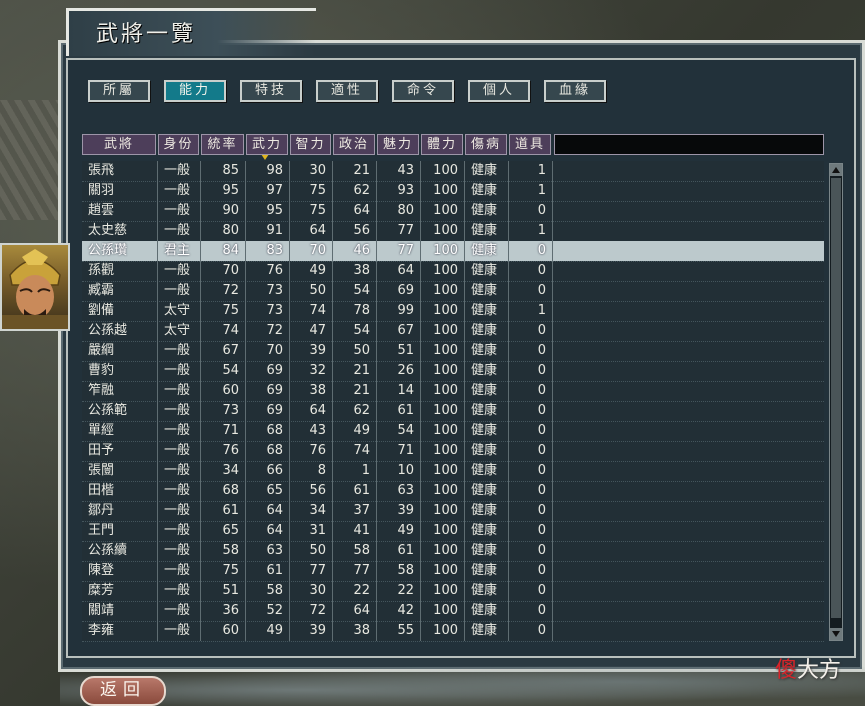  What do you see at coordinates (453, 531) in the screenshot?
I see `table-row: 王門 一般 65 64 31 41 49 100 健康 0` at bounding box center [453, 531].